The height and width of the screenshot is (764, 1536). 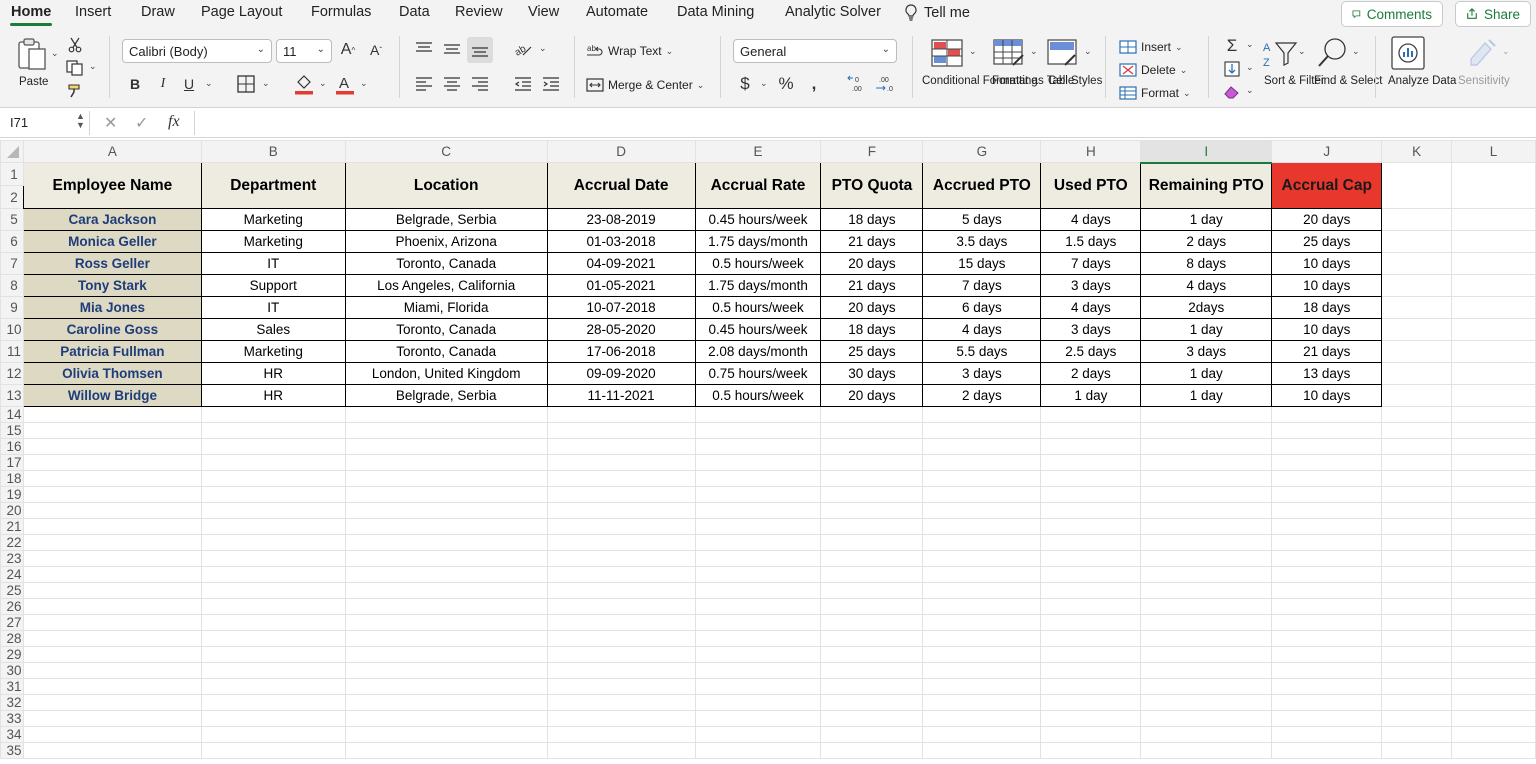 What do you see at coordinates (341, 12) in the screenshot?
I see `tab-formulas: Formulas` at bounding box center [341, 12].